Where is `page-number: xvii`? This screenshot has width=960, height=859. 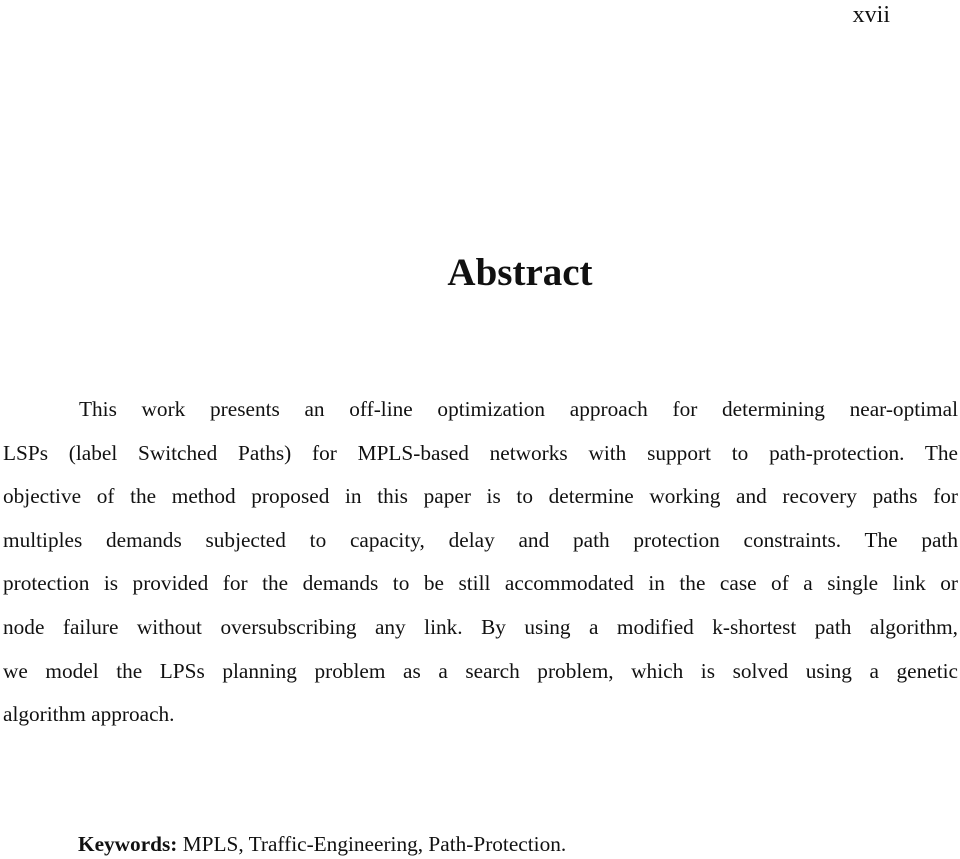
page-number: xvii is located at coordinates (871, 15).